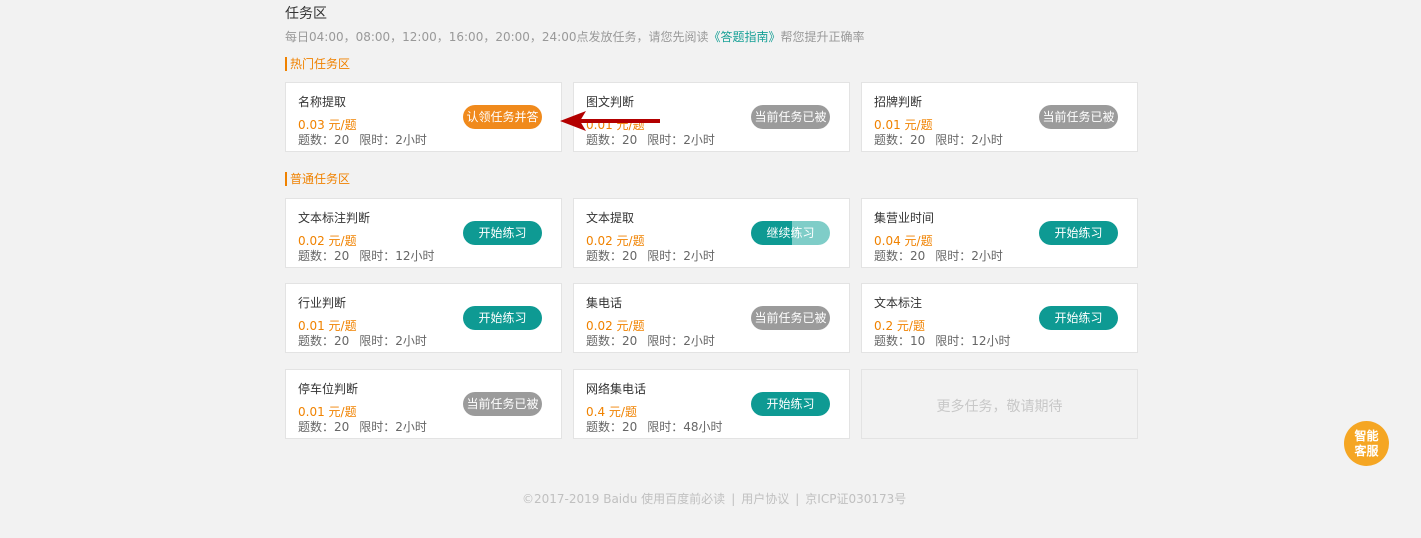  Describe the element at coordinates (904, 218) in the screenshot. I see `task-name: 集营业时间` at that location.